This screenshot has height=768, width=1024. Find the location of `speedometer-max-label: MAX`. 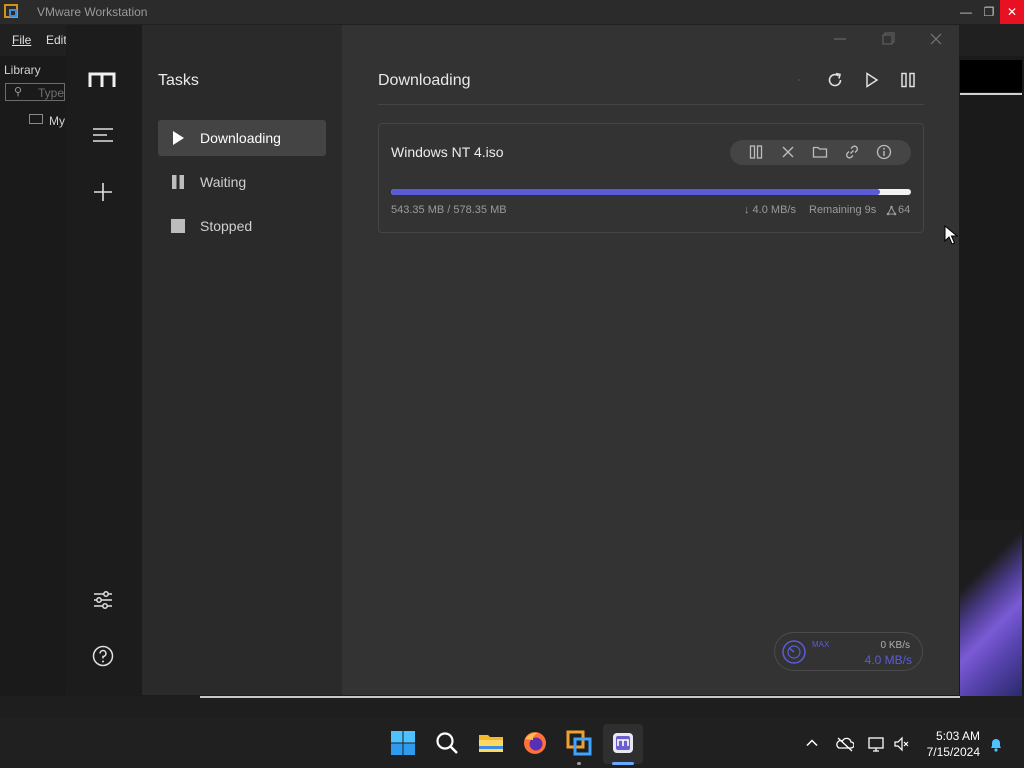

speedometer-max-label: MAX is located at coordinates (821, 644).